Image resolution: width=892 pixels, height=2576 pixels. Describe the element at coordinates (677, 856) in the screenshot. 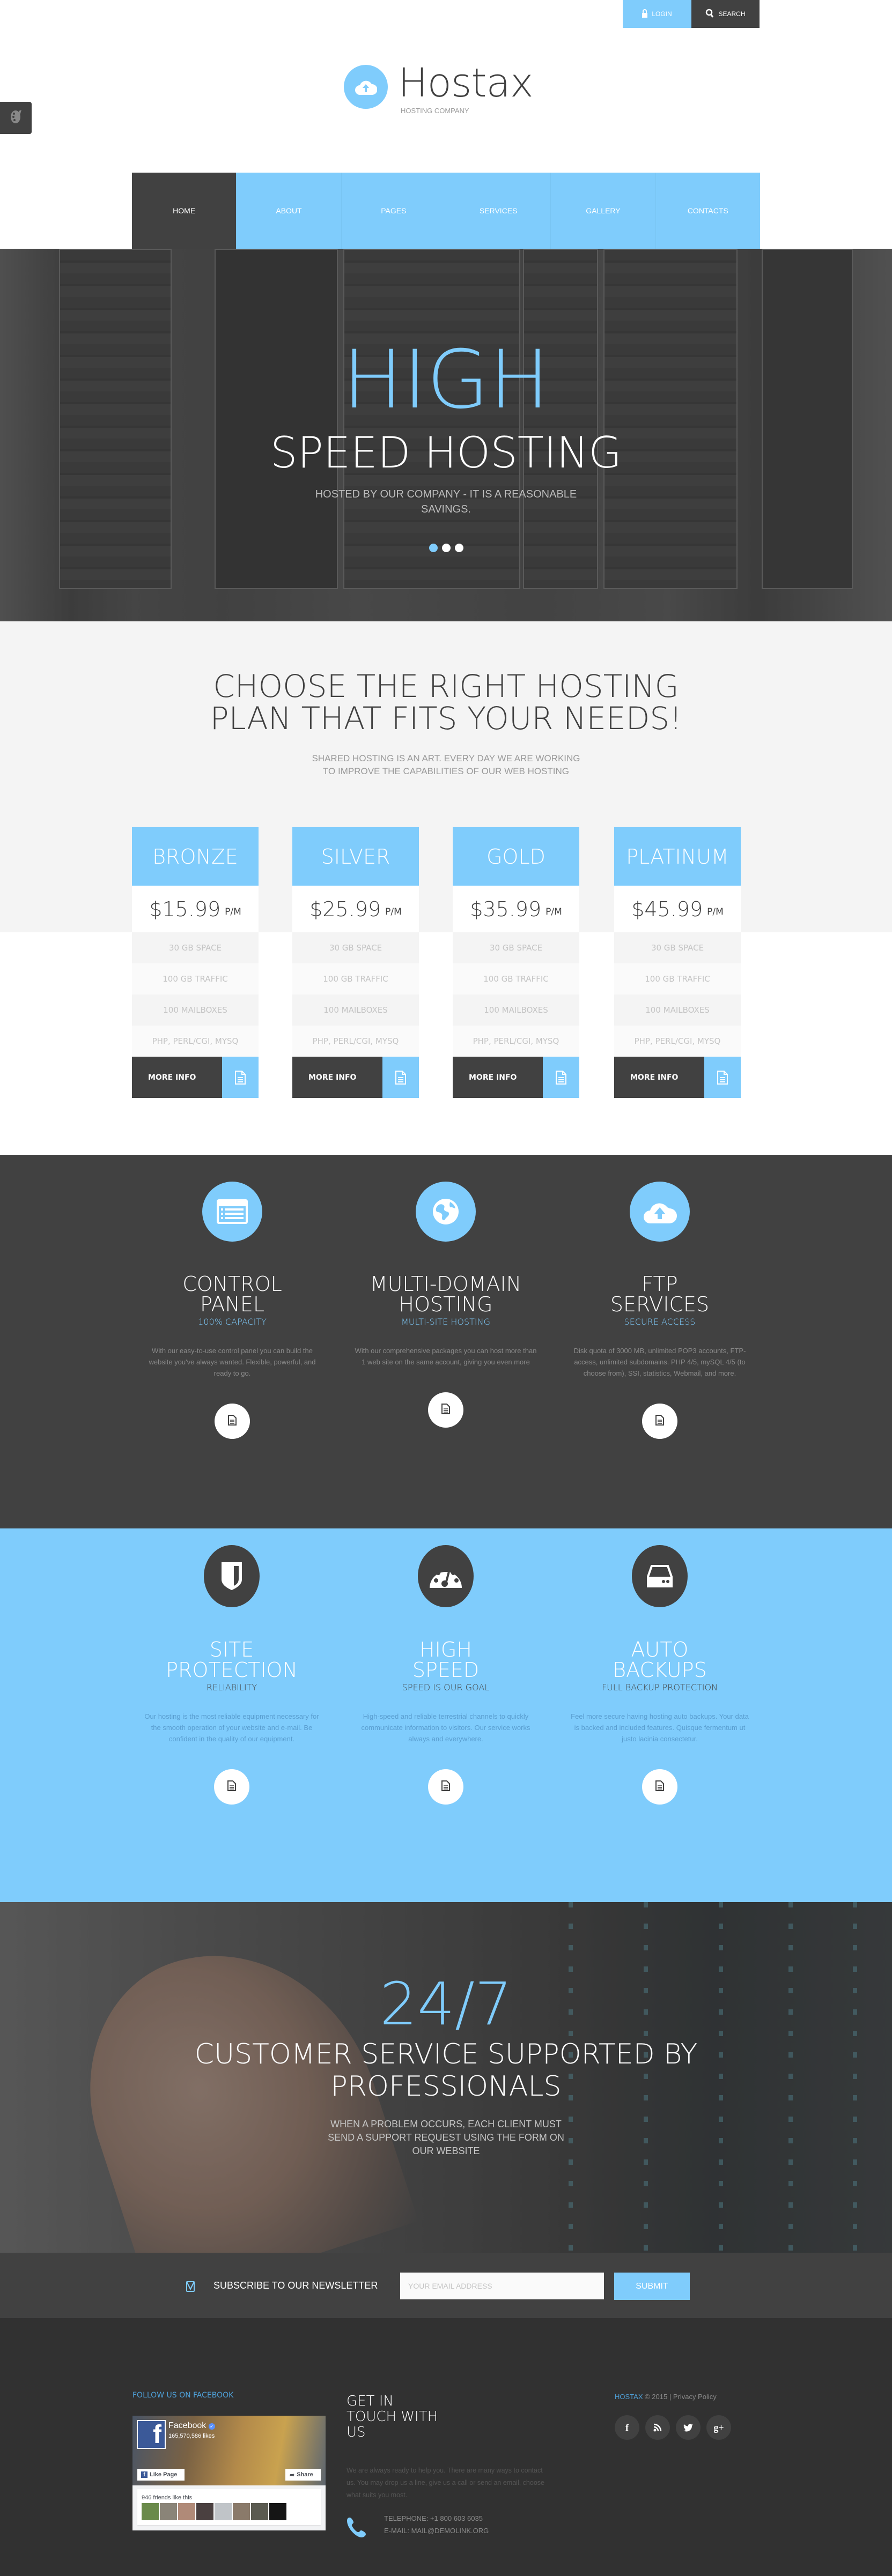

I see `plan-name: PLATINUM` at that location.